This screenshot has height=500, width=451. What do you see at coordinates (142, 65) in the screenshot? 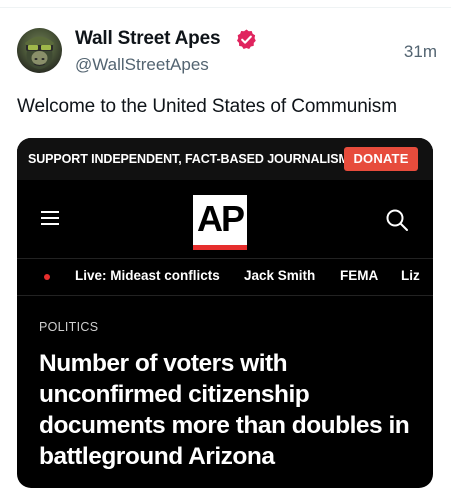
I see `user-handle: @WallStreetApes` at bounding box center [142, 65].